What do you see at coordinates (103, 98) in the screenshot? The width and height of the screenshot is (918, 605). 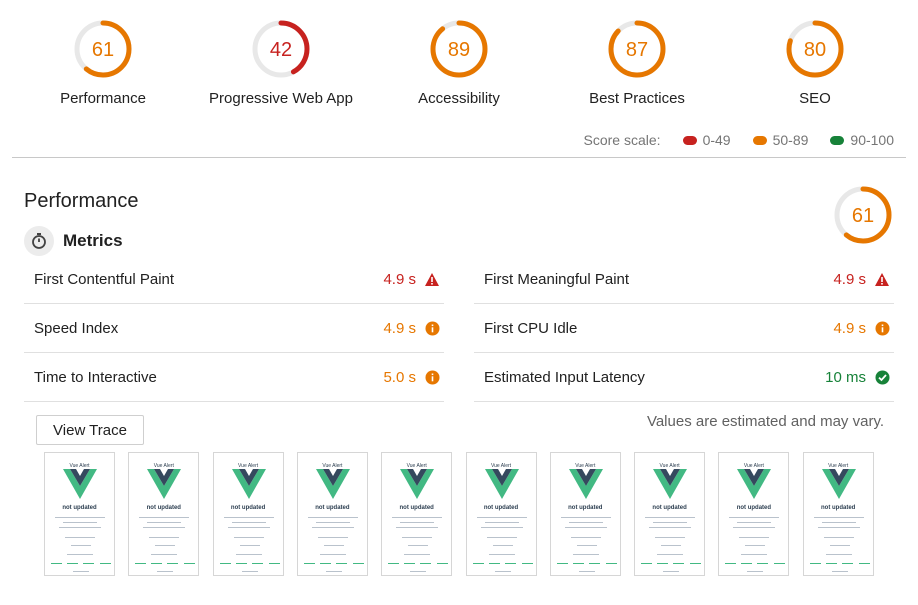 I see `gauge-label: Performance` at bounding box center [103, 98].